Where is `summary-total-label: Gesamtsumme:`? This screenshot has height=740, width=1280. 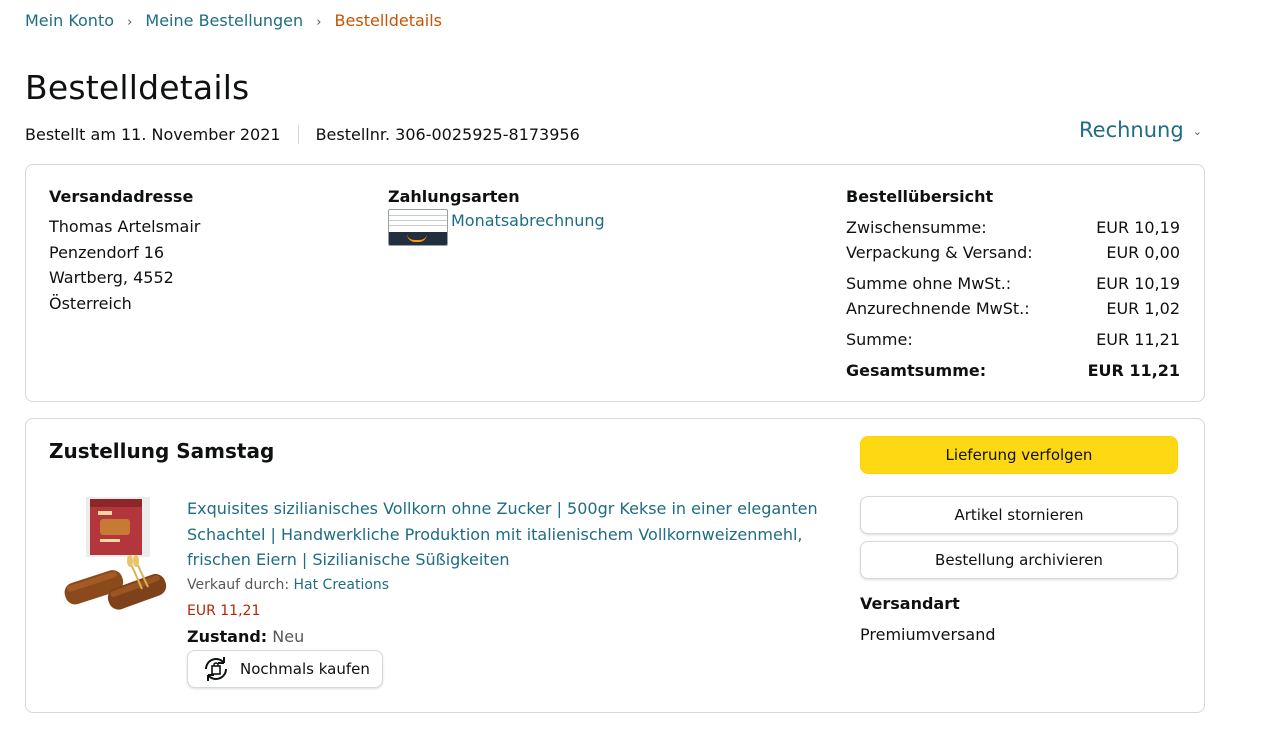
summary-total-label: Gesamtsumme: is located at coordinates (916, 370).